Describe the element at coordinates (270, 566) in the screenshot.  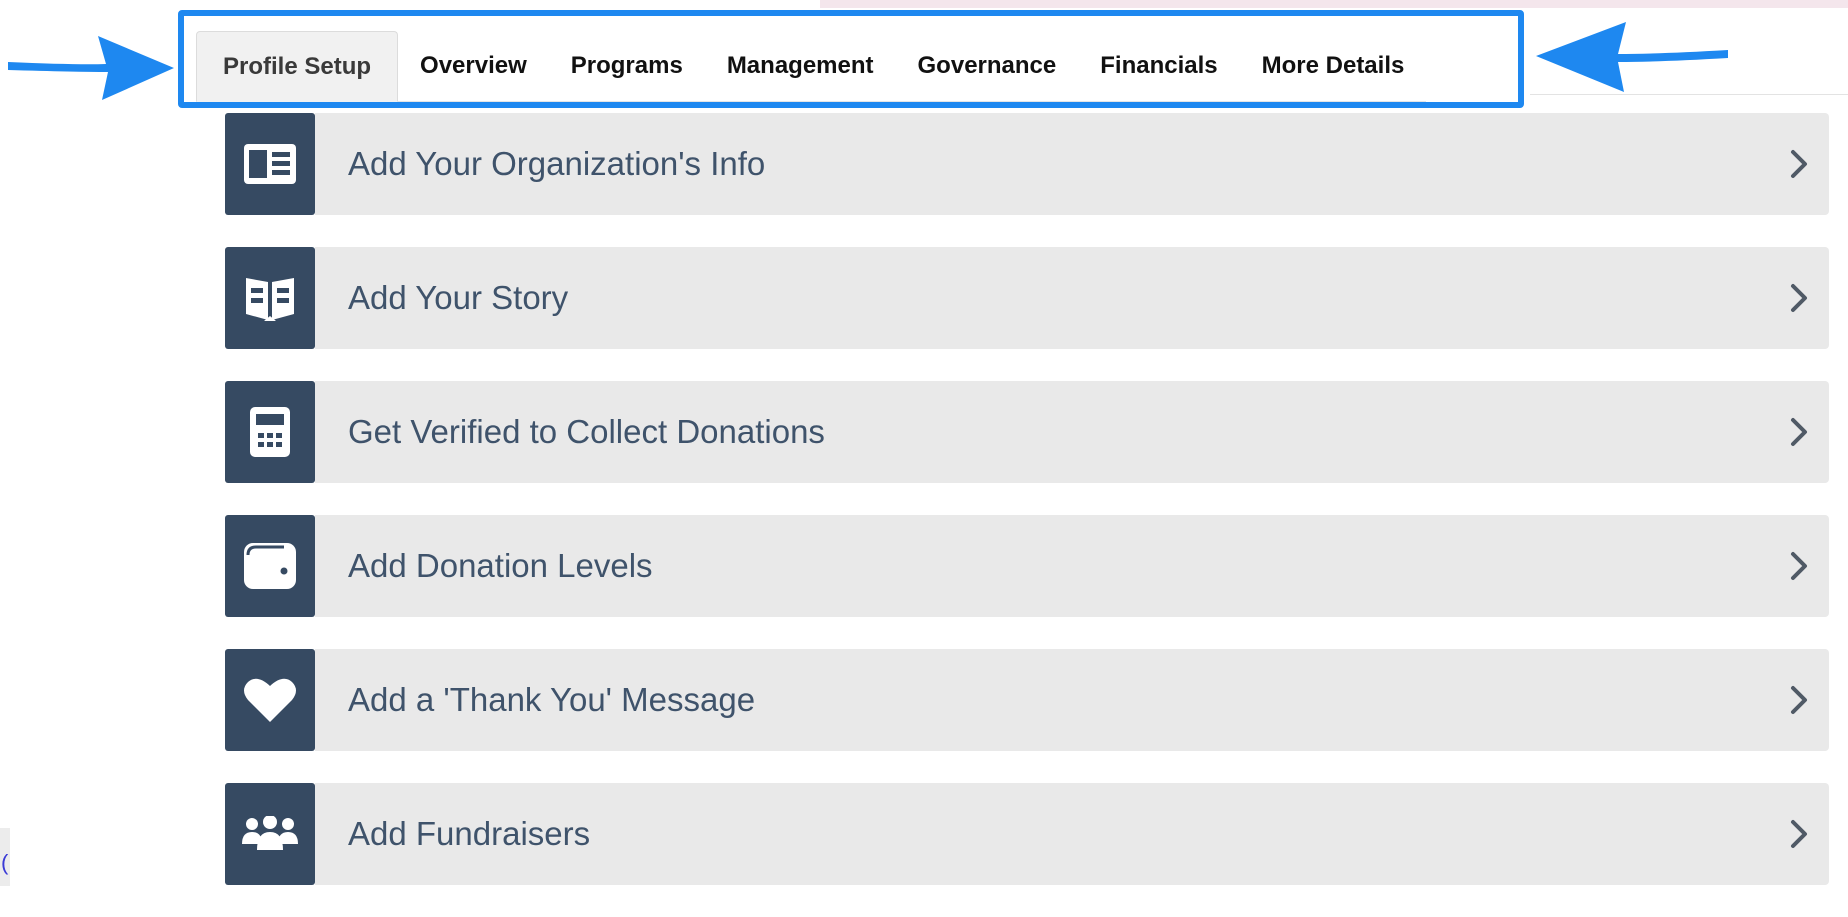
I see `wallet-icon` at that location.